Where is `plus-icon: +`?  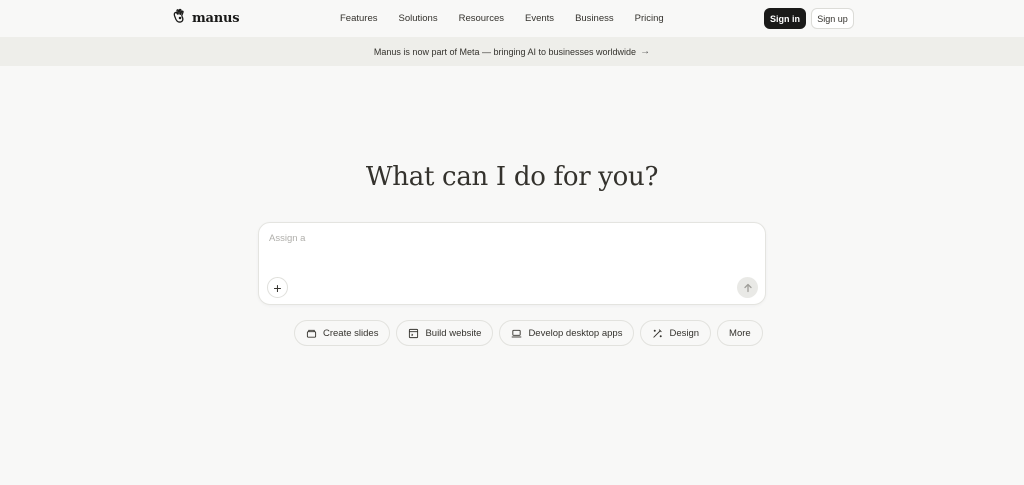
plus-icon: + is located at coordinates (277, 287).